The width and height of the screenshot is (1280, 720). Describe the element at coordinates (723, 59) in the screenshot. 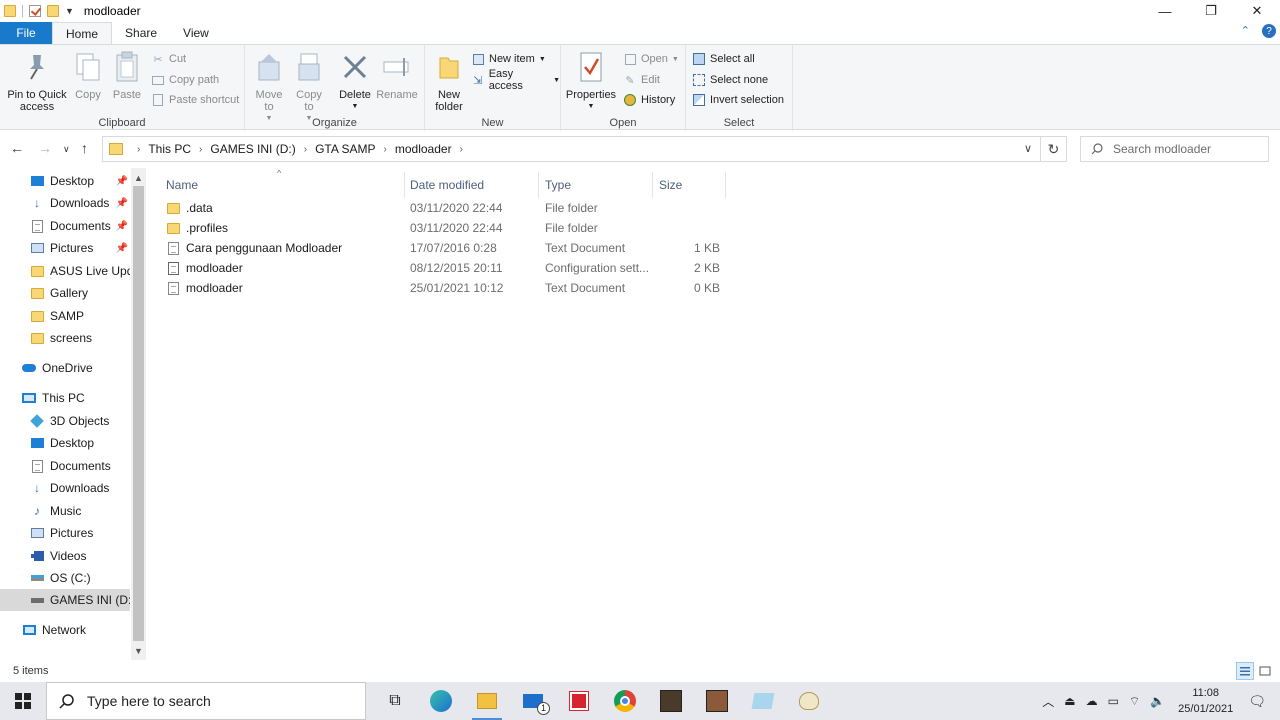

I see `select-all-button: Select all` at that location.